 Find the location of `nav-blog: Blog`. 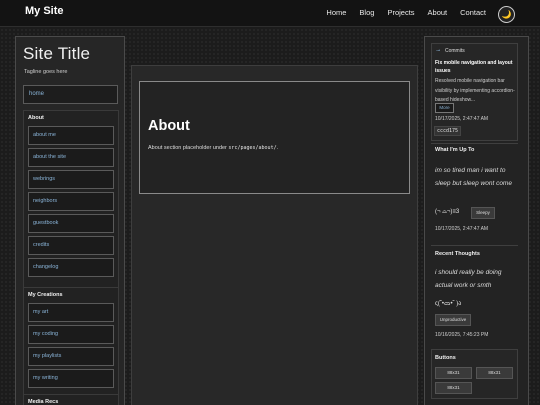

nav-blog: Blog is located at coordinates (366, 12).